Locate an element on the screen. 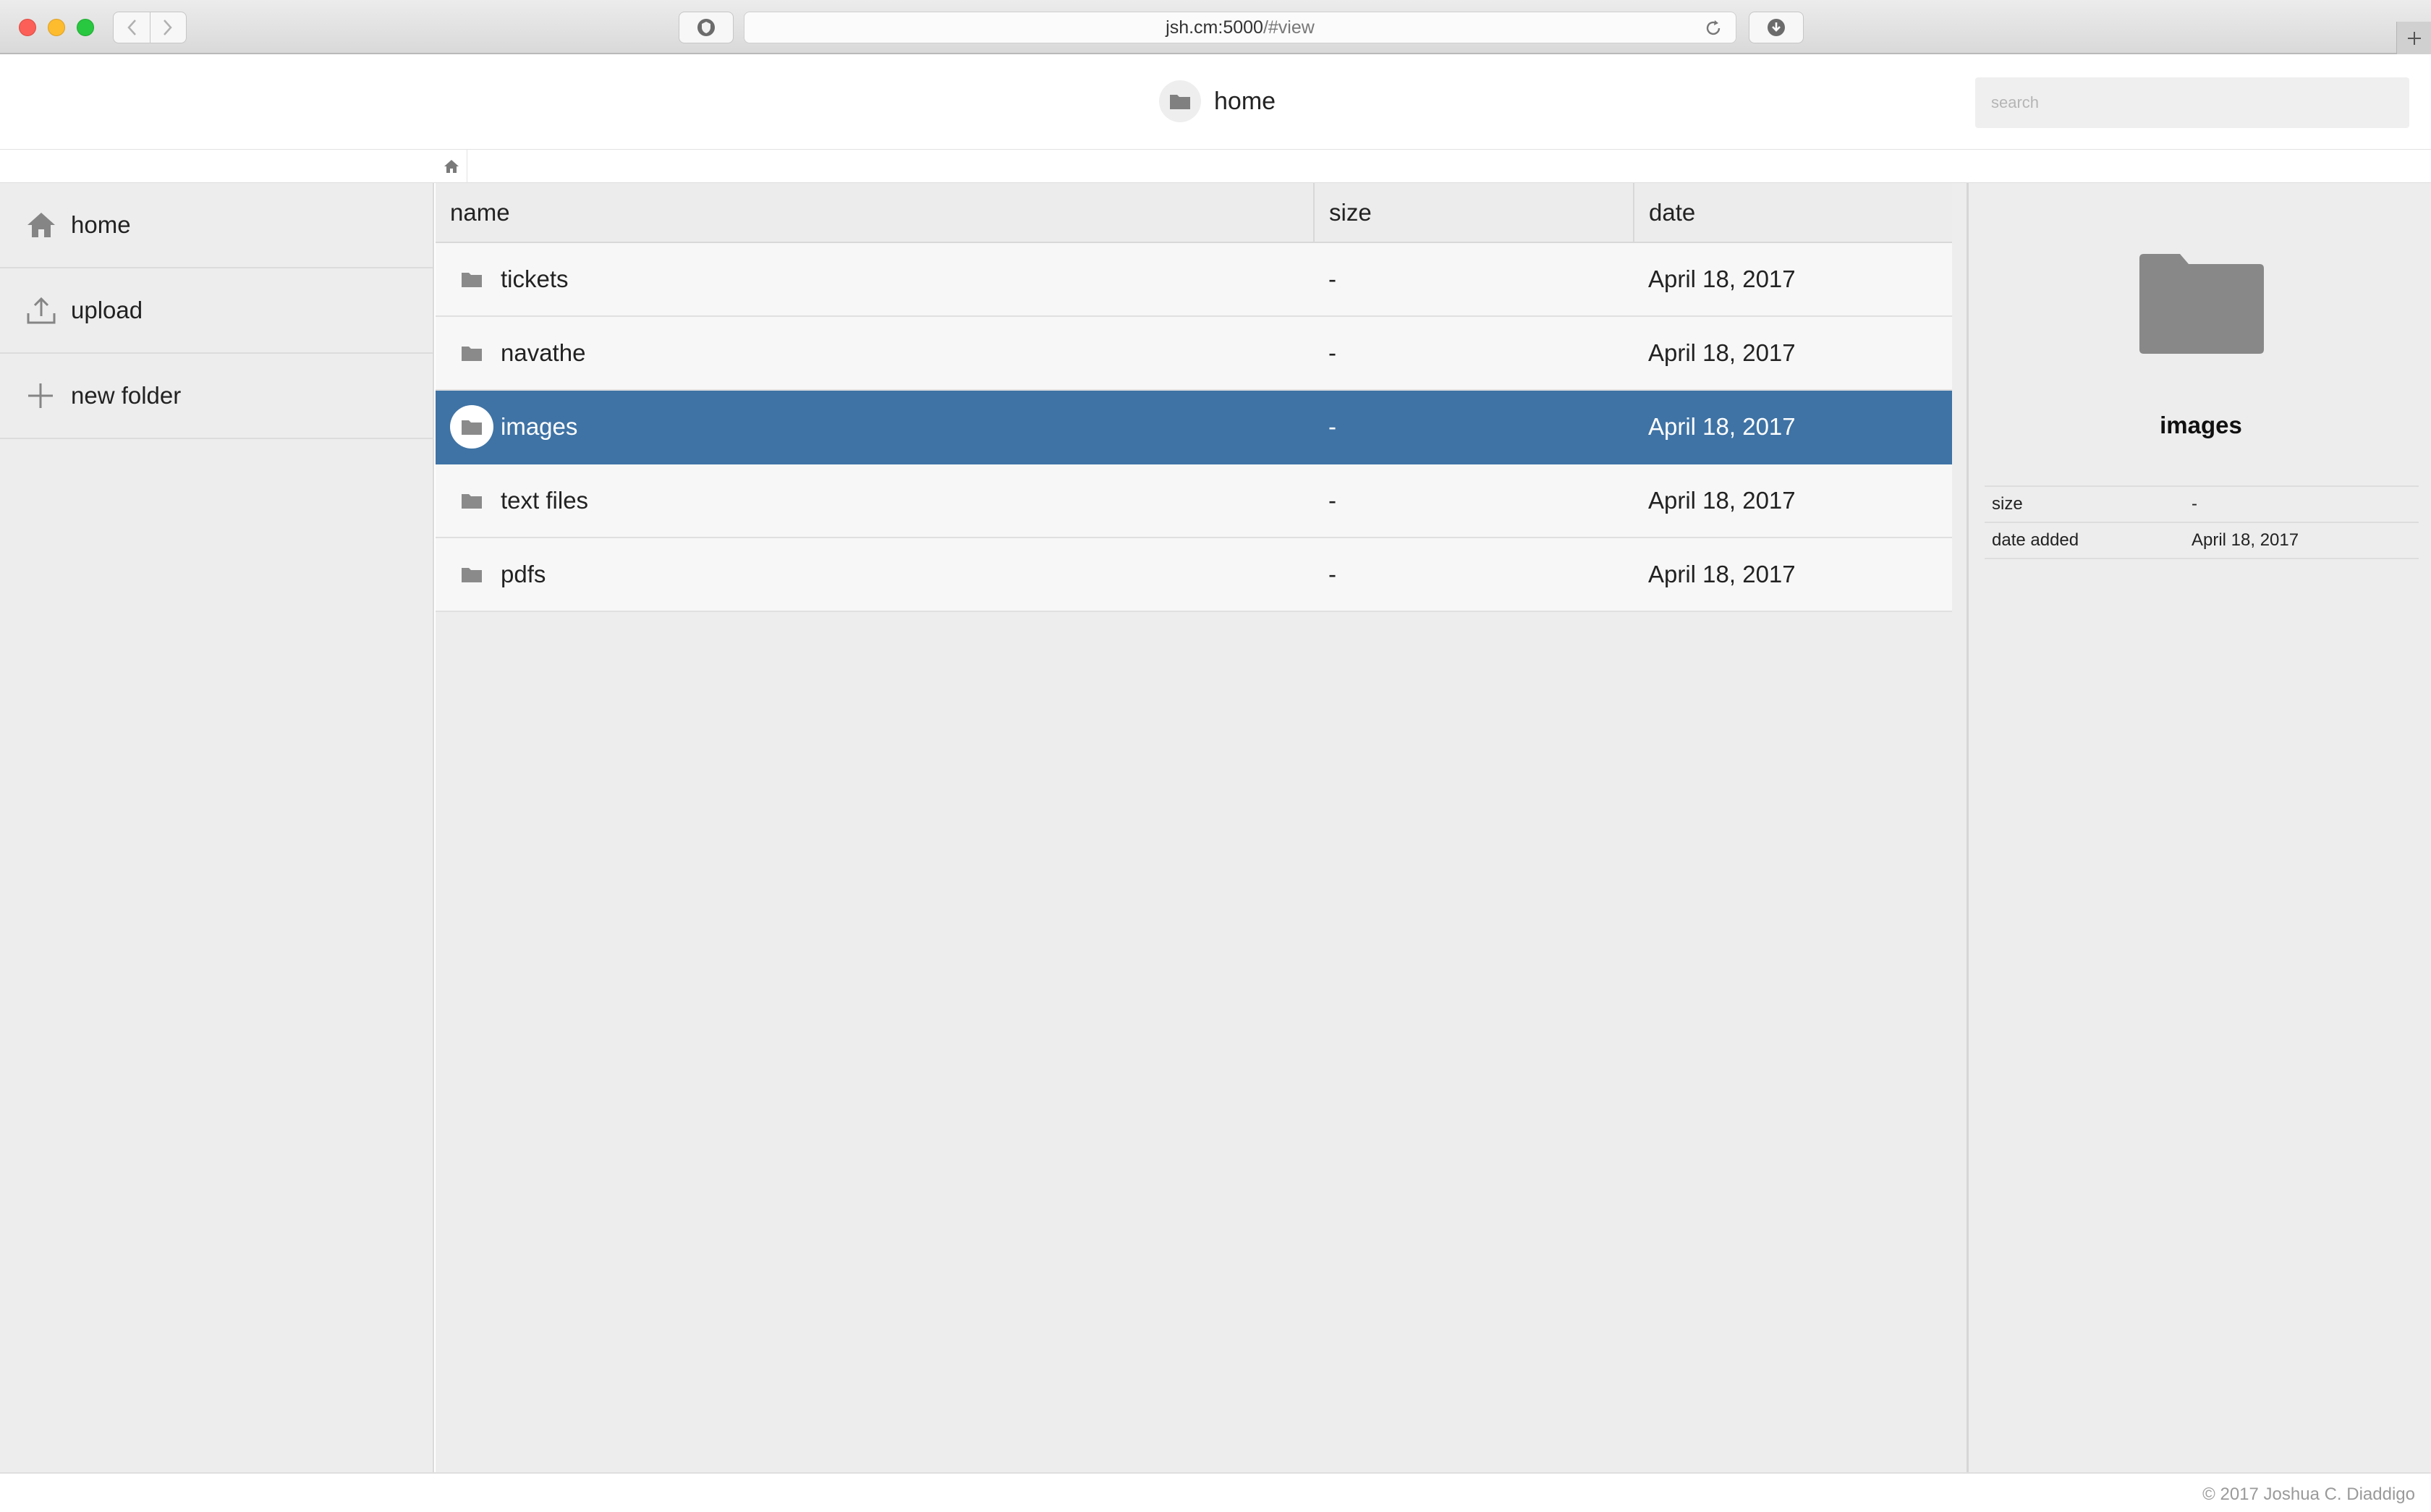  detail-properties: size - date added April 18, 2017 is located at coordinates (2202, 522).